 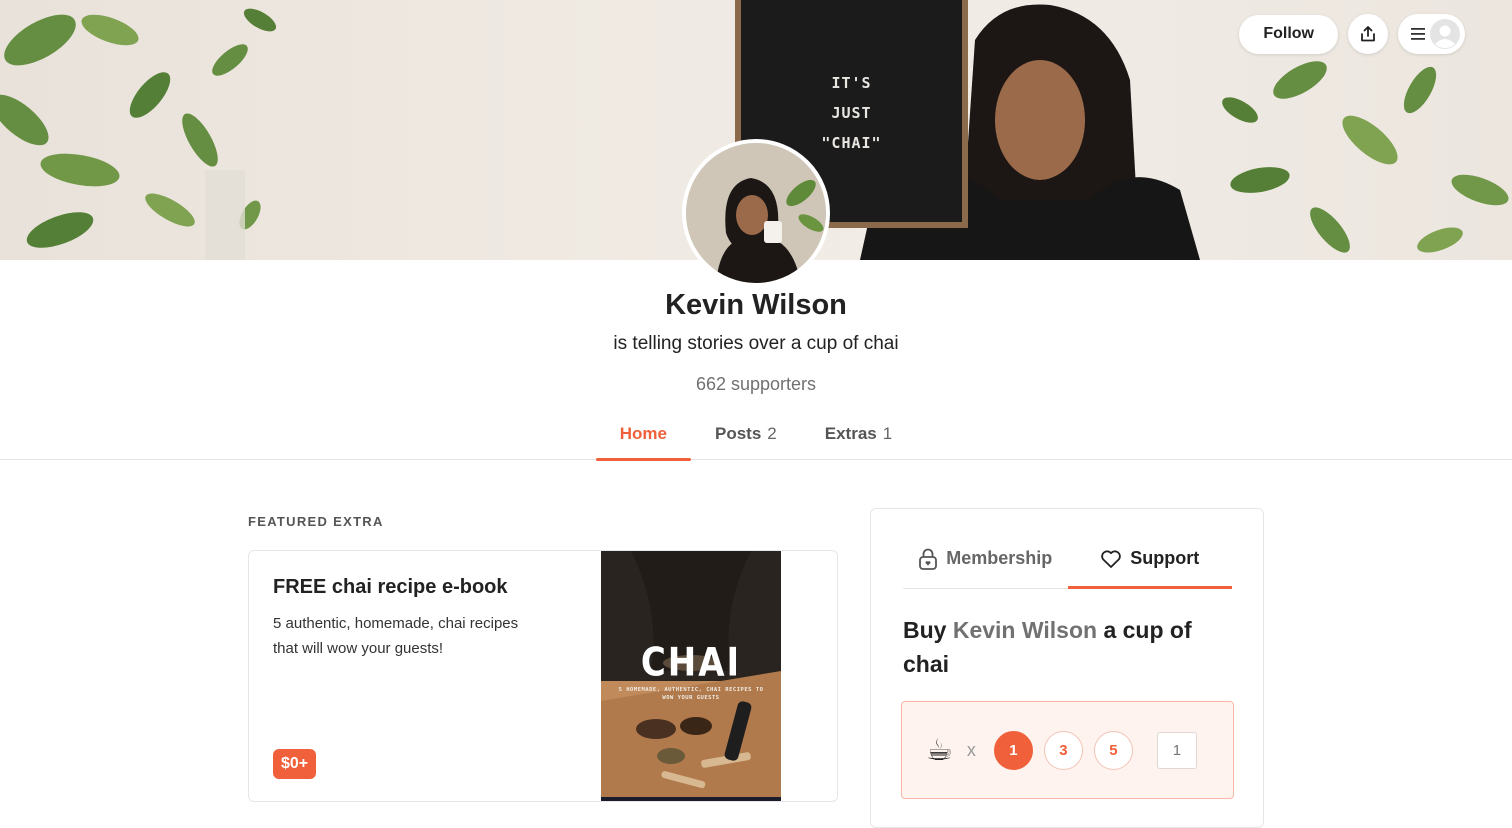 I want to click on quantity-option-3: 3, so click(x=1063, y=750).